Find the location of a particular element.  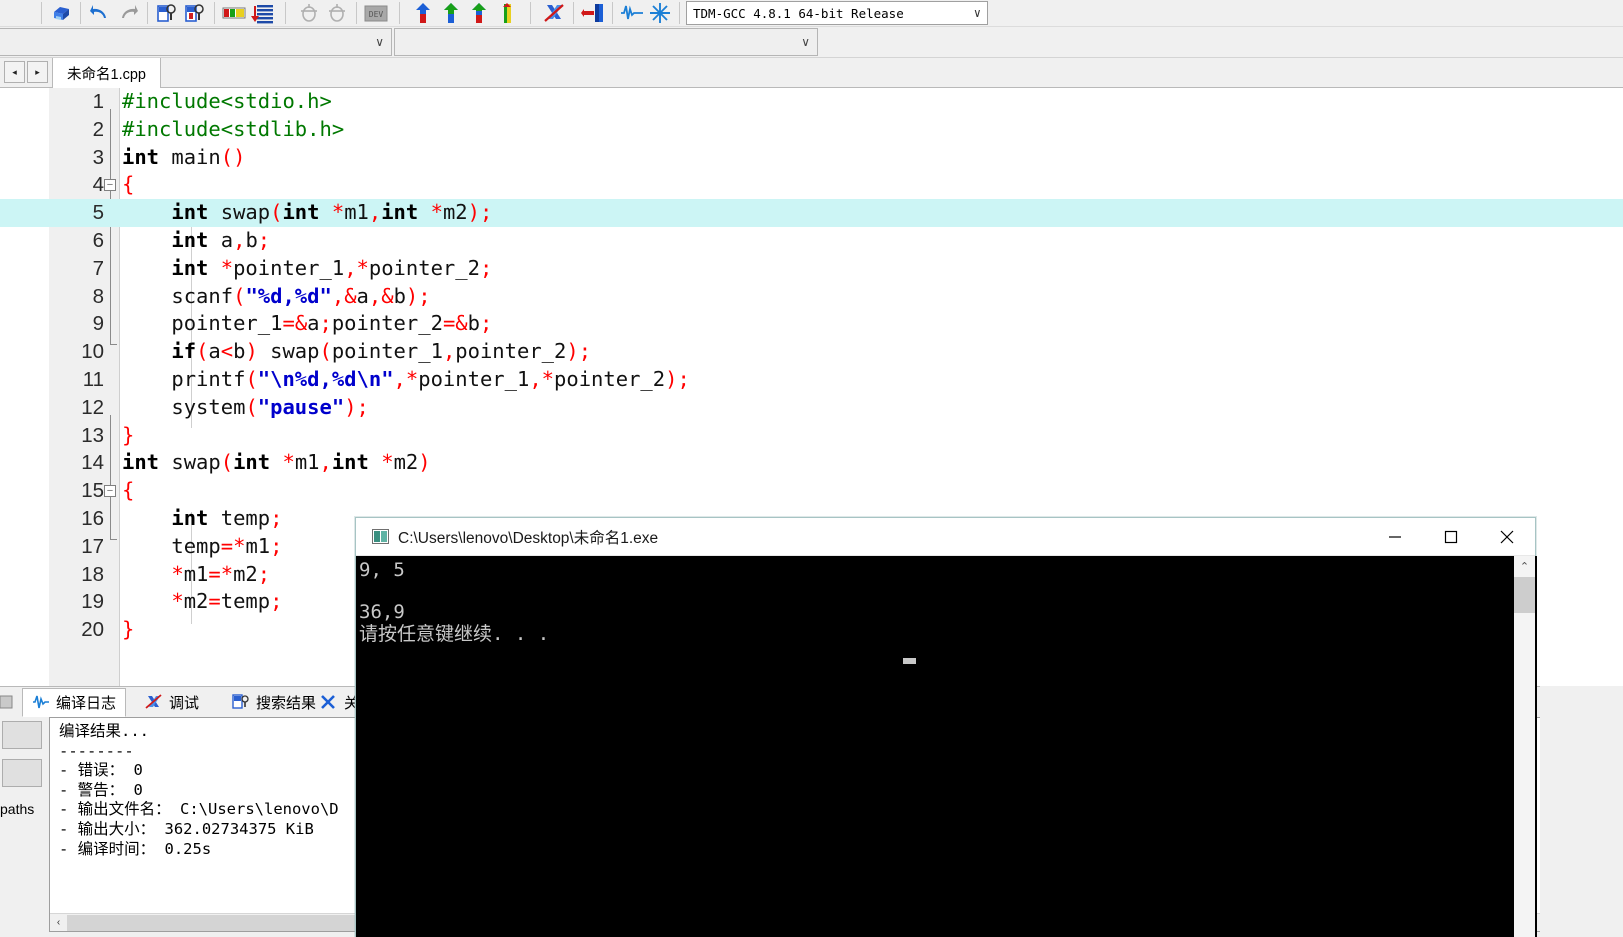

stop-execution-icon is located at coordinates (554, 13).